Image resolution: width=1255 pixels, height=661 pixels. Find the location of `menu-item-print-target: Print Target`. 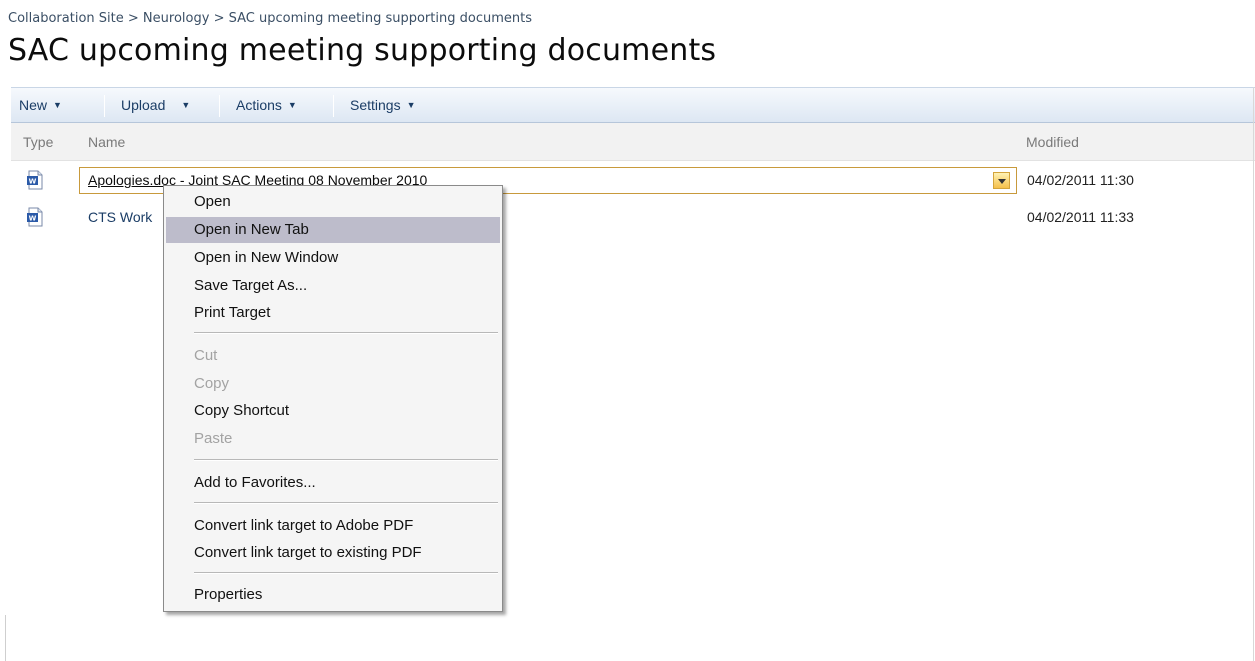

menu-item-print-target: Print Target is located at coordinates (333, 313).